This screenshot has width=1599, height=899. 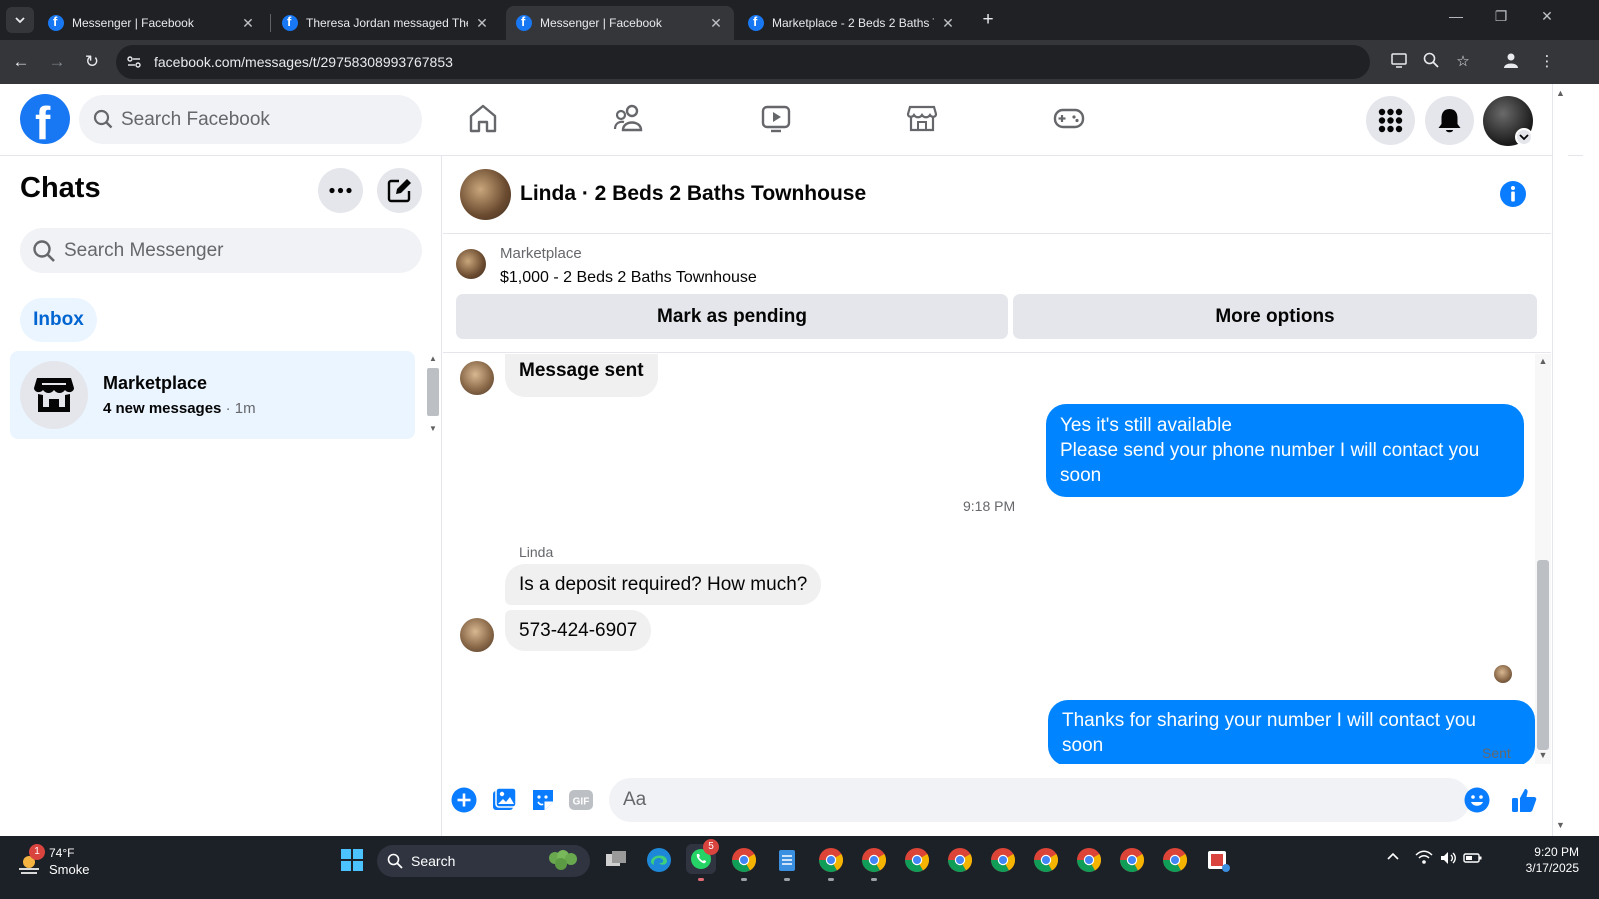 What do you see at coordinates (464, 800) in the screenshot?
I see `plus-circle-icon` at bounding box center [464, 800].